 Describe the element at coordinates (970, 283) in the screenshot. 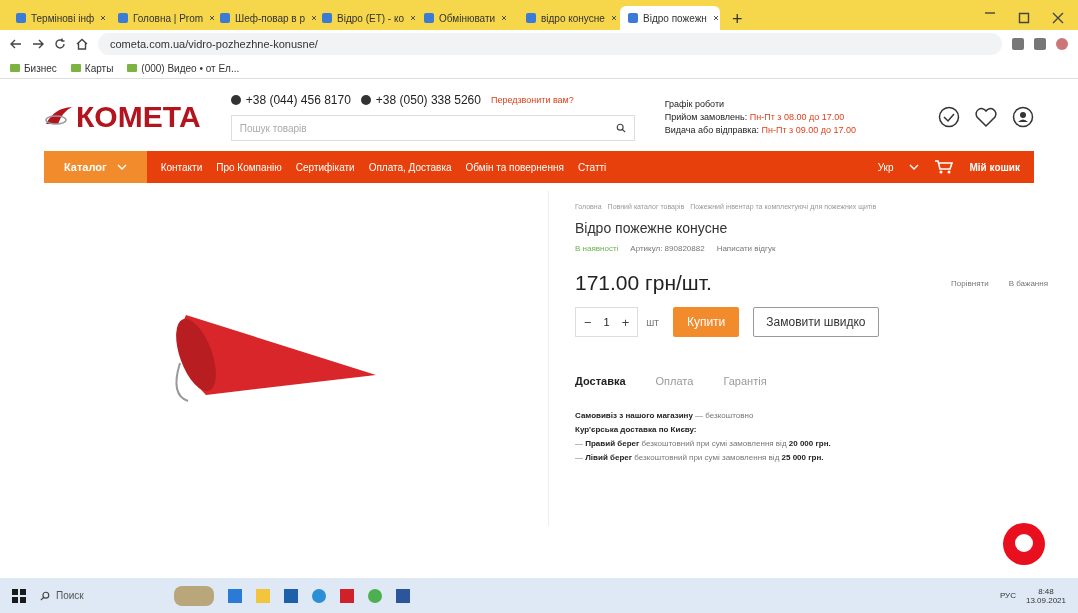

I see `compare-link: Порівняти` at that location.